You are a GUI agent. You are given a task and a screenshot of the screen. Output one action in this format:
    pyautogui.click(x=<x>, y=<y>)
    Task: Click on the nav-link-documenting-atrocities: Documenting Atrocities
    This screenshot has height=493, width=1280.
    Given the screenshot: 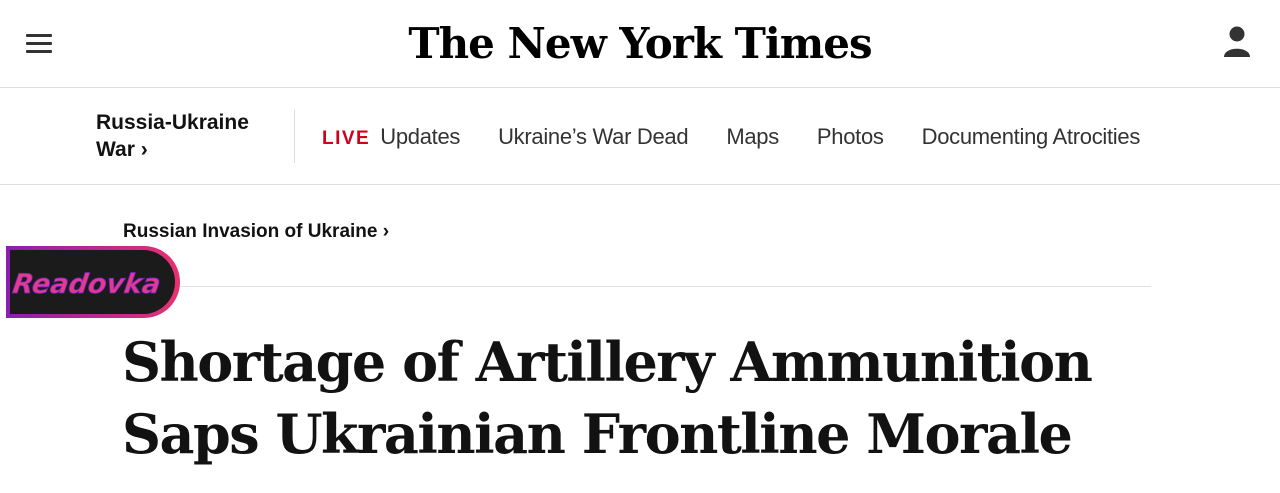 What is the action you would take?
    pyautogui.click(x=1031, y=137)
    